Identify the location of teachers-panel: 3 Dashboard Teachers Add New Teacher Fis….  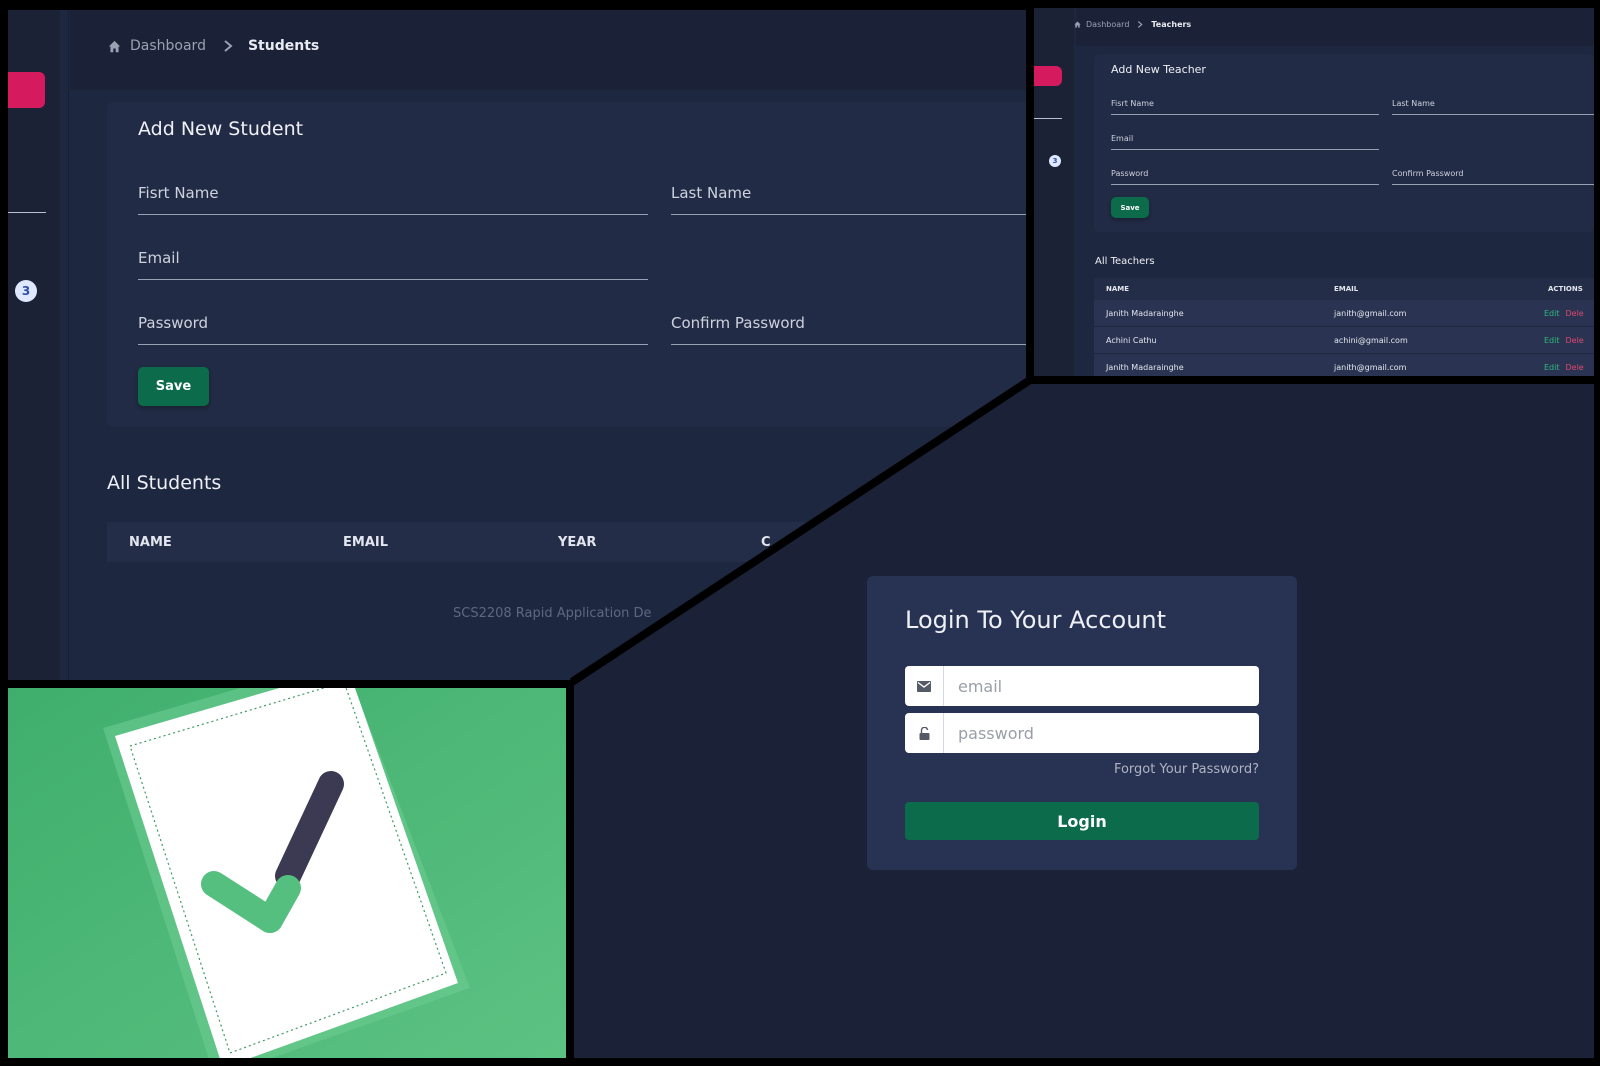
(1314, 193).